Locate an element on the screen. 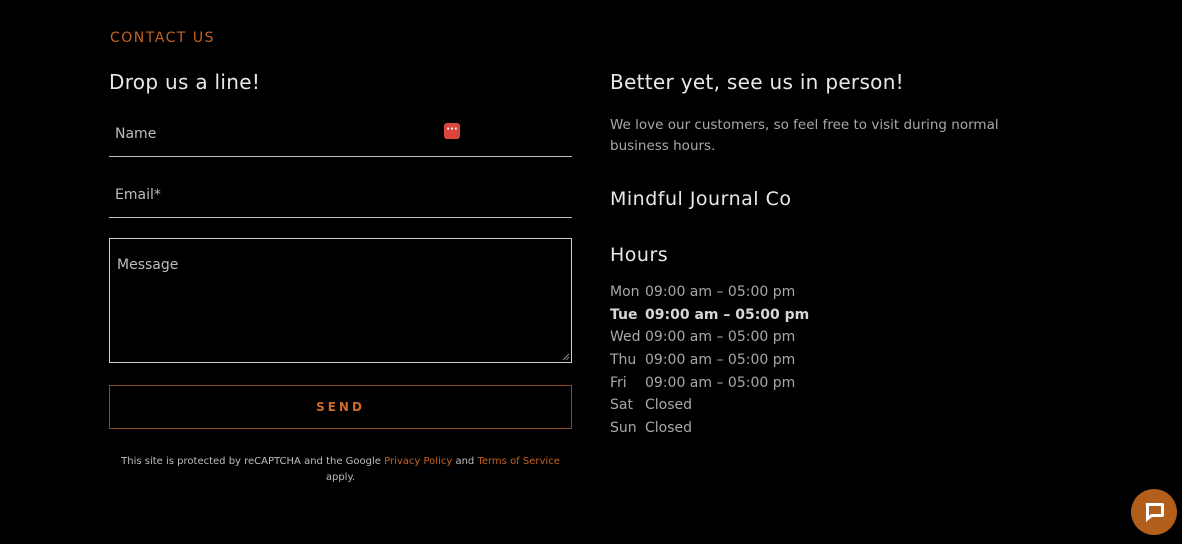 The height and width of the screenshot is (544, 1182). hours-day: Sat is located at coordinates (621, 405).